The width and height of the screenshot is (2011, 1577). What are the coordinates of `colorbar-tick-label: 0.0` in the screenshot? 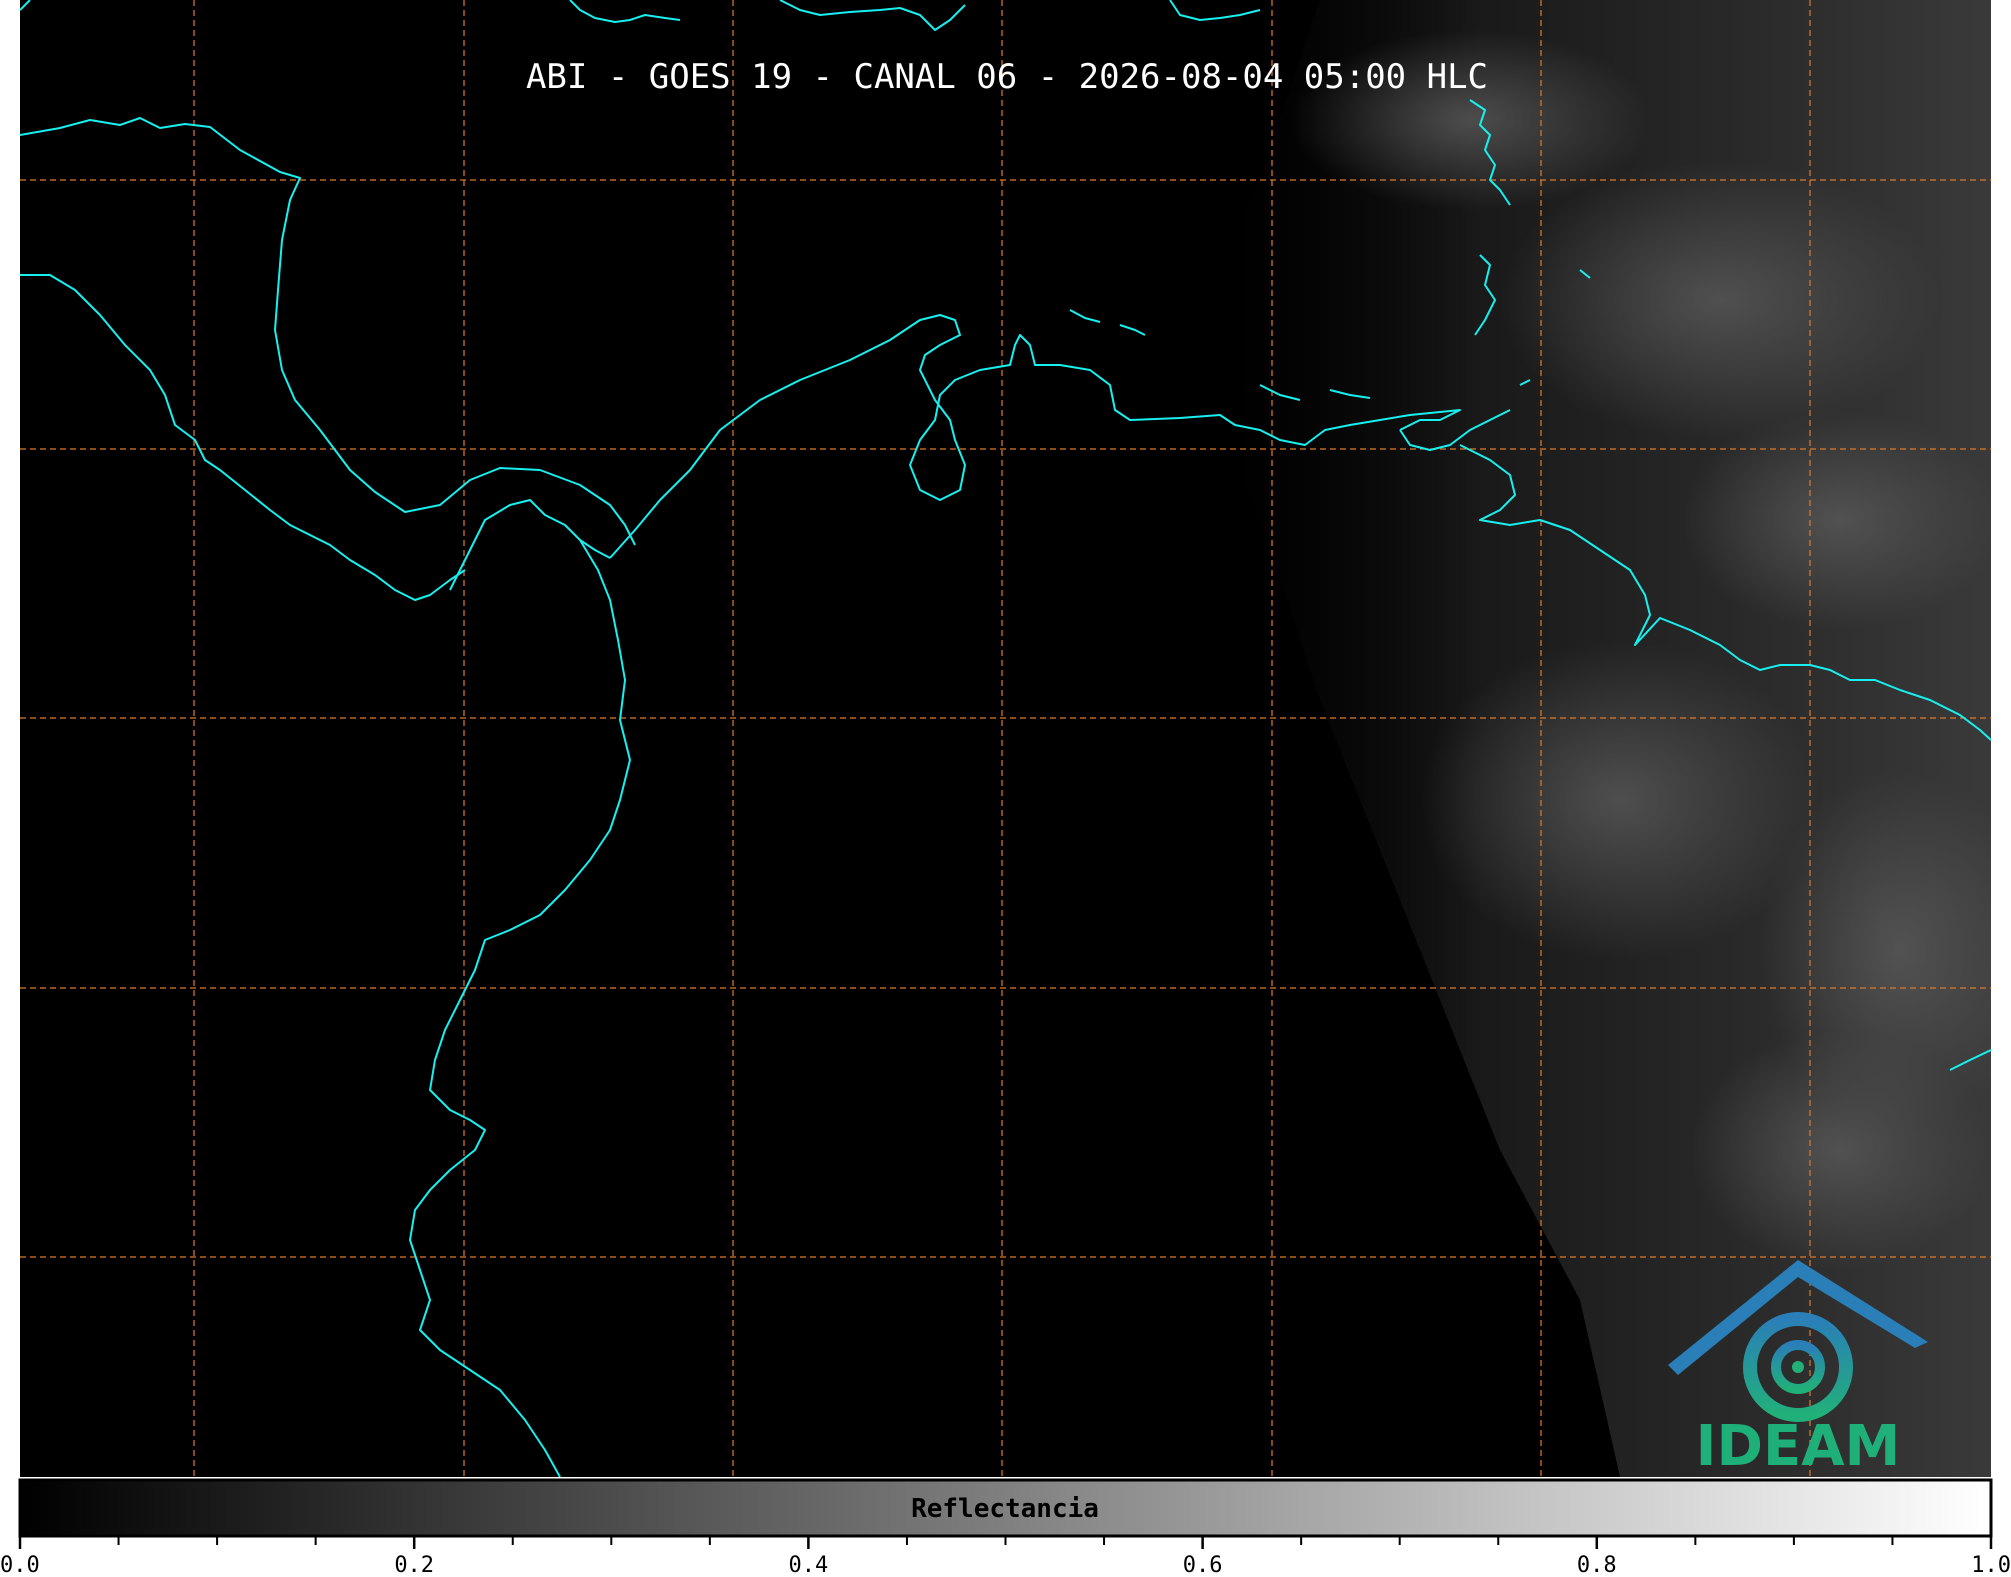 It's located at (20, 1565).